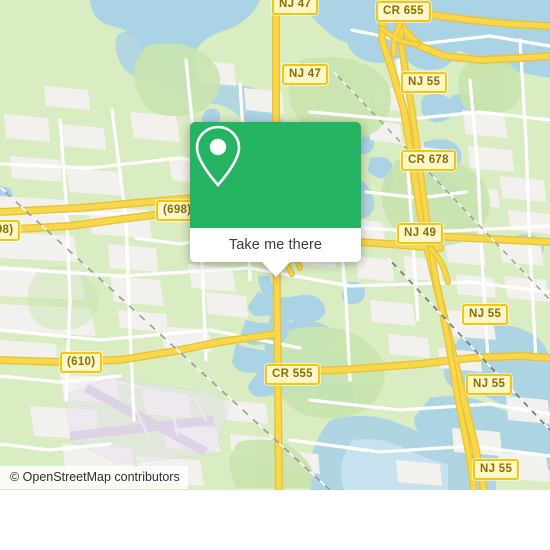 The height and width of the screenshot is (550, 550). I want to click on map-pin-icon, so click(218, 156).